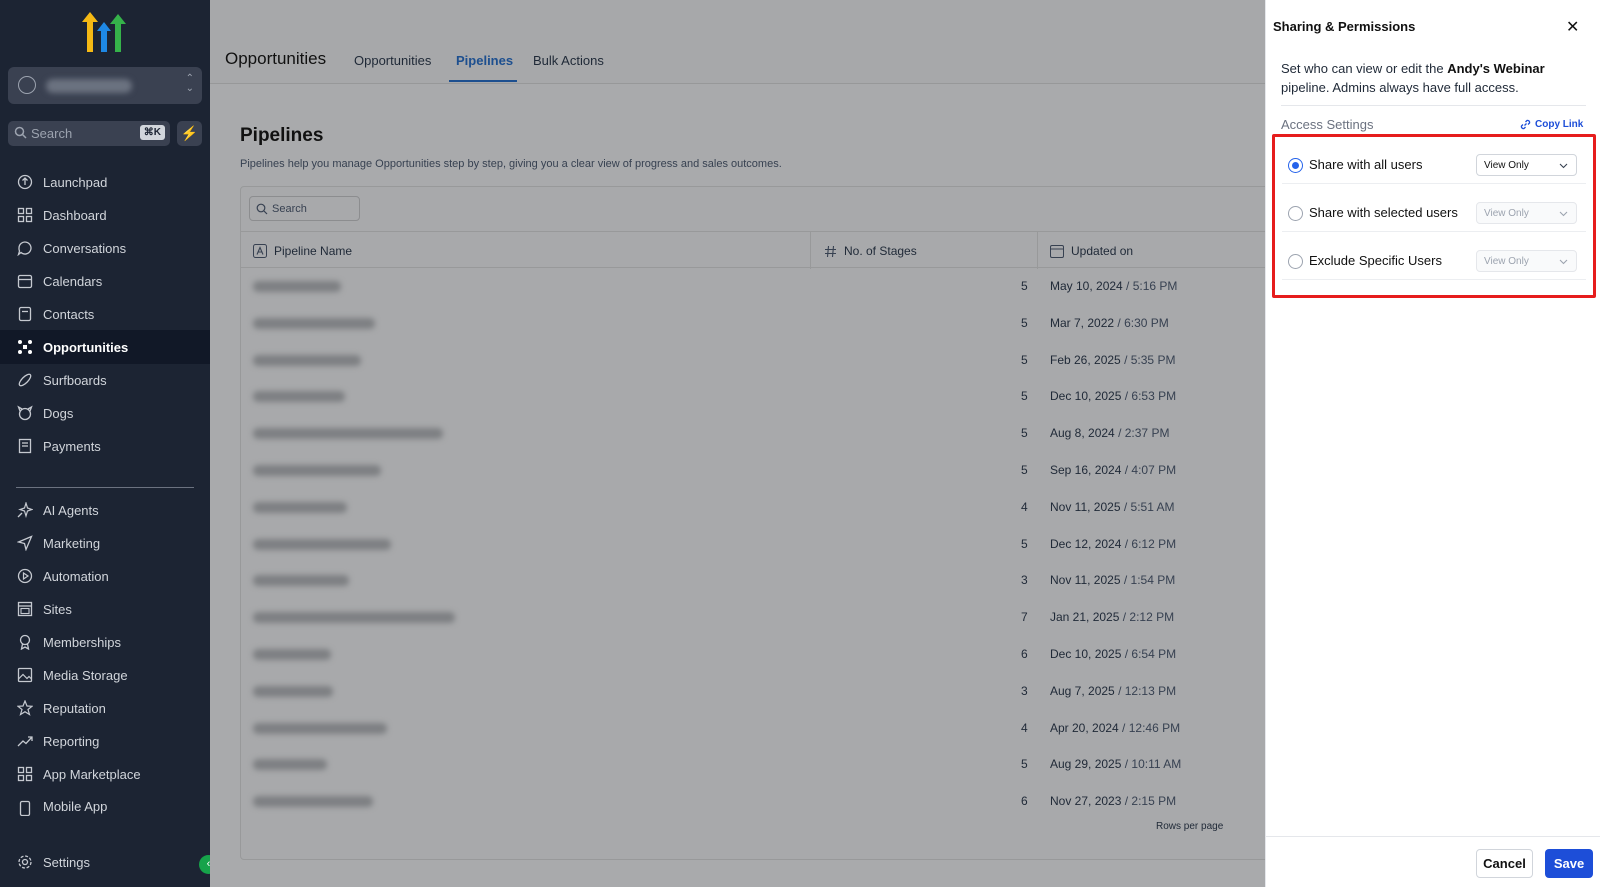  I want to click on sidebar-item-label: Sites, so click(57, 609).